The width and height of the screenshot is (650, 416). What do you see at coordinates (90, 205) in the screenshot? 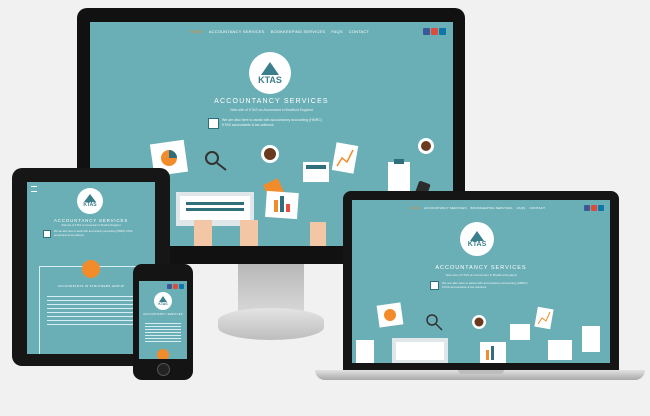
I see `tablet-logo-text: KTAS` at bounding box center [90, 205].